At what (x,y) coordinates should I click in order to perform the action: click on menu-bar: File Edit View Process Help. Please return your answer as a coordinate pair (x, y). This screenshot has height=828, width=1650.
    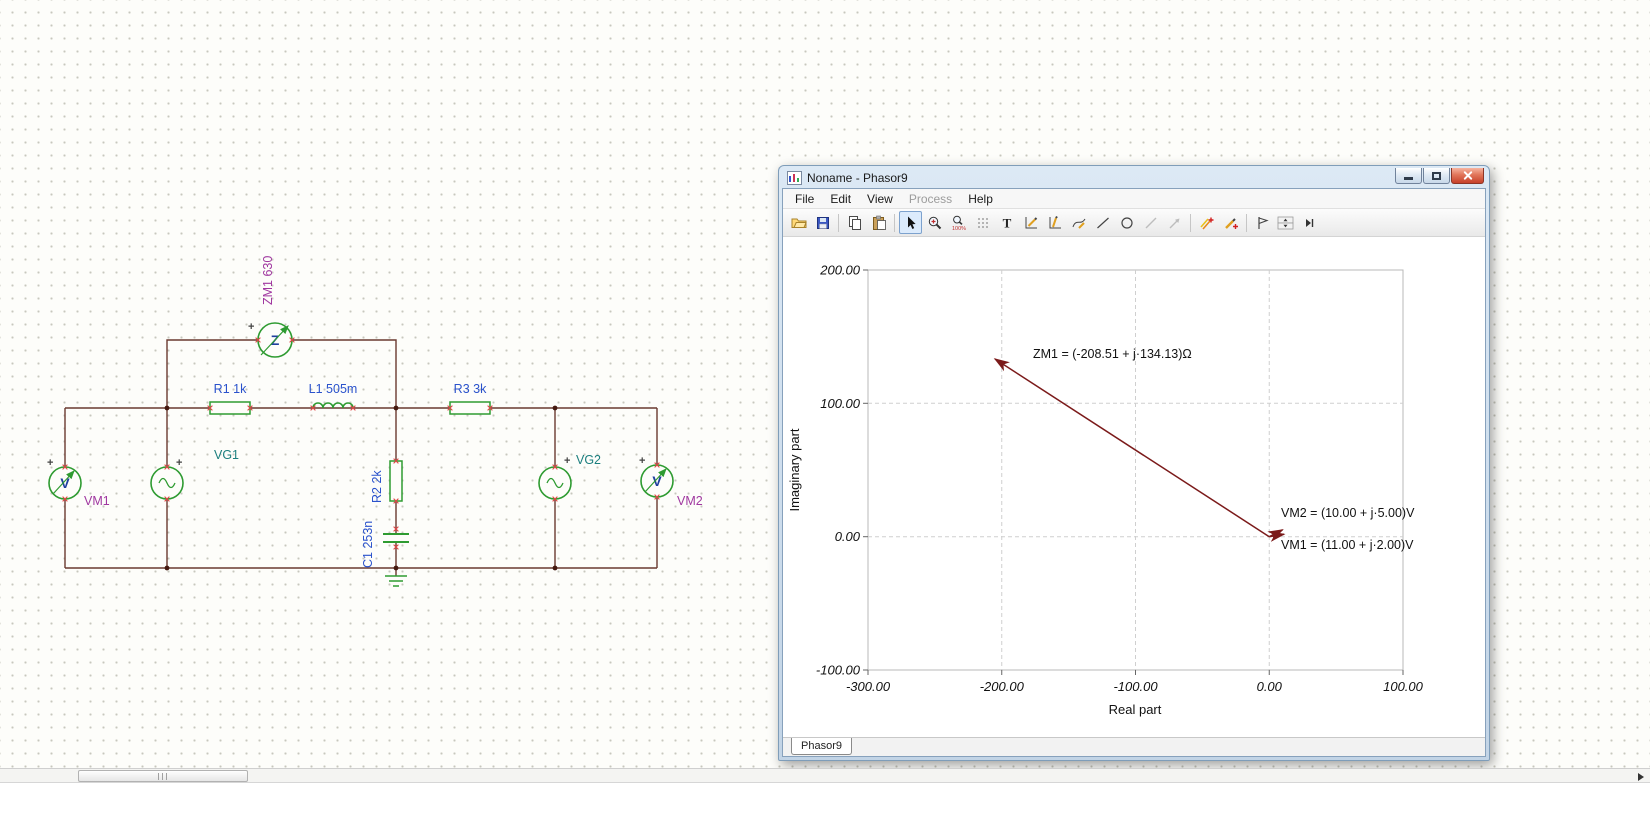
    Looking at the image, I should click on (1134, 199).